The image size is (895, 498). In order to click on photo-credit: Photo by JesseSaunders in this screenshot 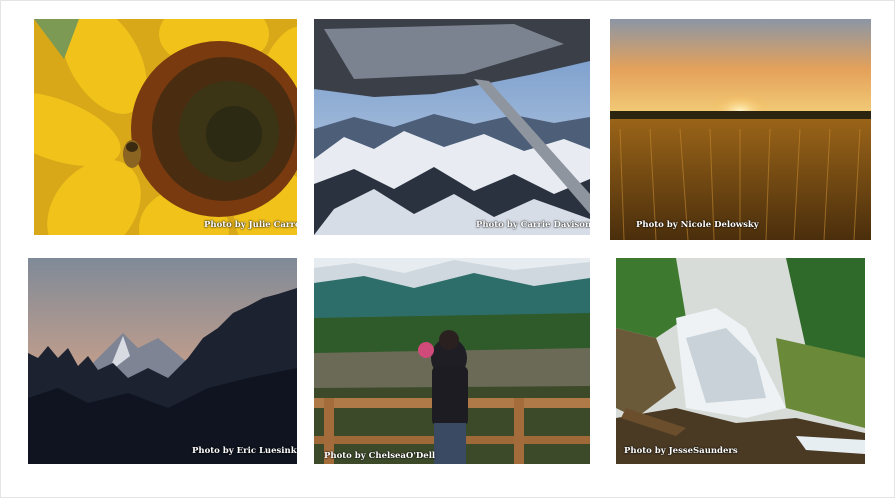, I will do `click(681, 451)`.